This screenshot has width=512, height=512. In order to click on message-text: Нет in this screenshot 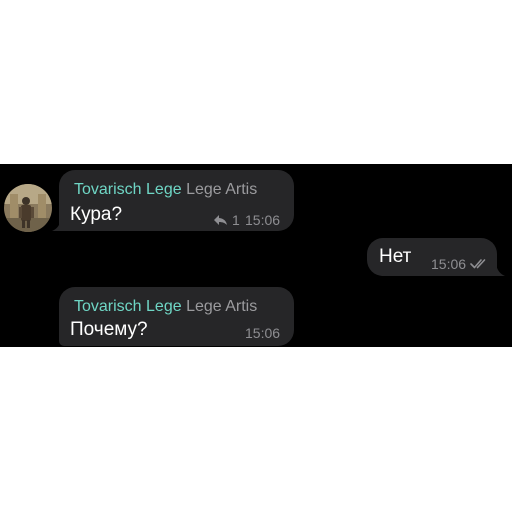, I will do `click(395, 256)`.